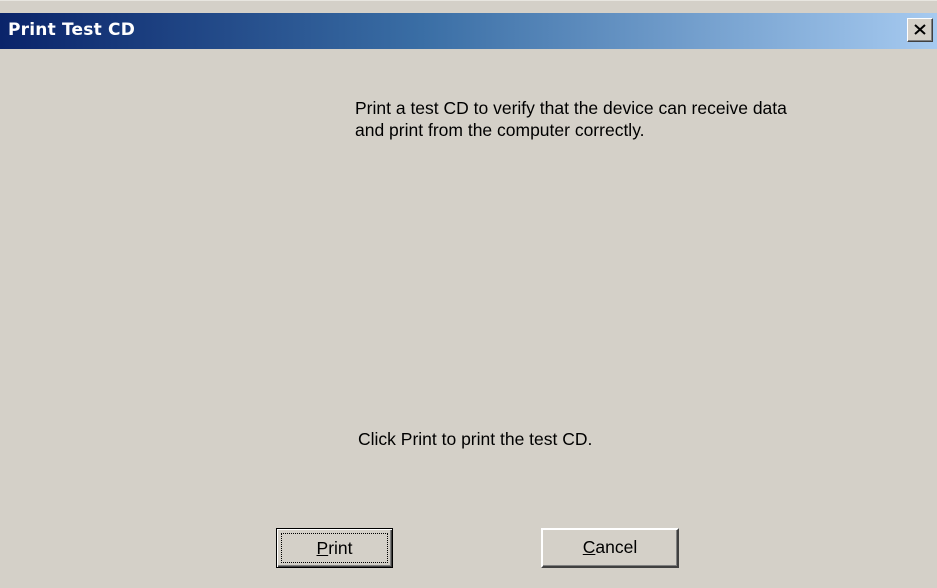  What do you see at coordinates (500, 130) in the screenshot?
I see `description-line-2: and print from the computer correctly.` at bounding box center [500, 130].